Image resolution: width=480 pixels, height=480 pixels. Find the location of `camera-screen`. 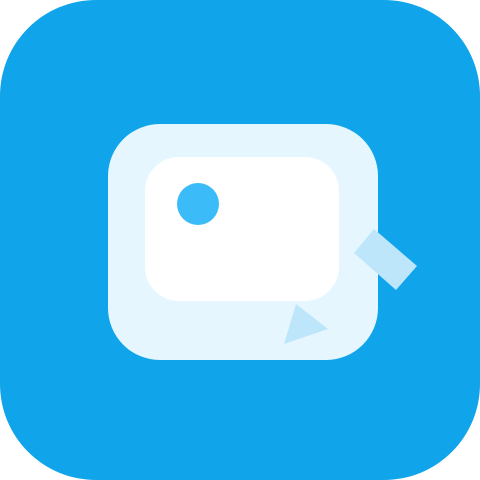

camera-screen is located at coordinates (242, 229).